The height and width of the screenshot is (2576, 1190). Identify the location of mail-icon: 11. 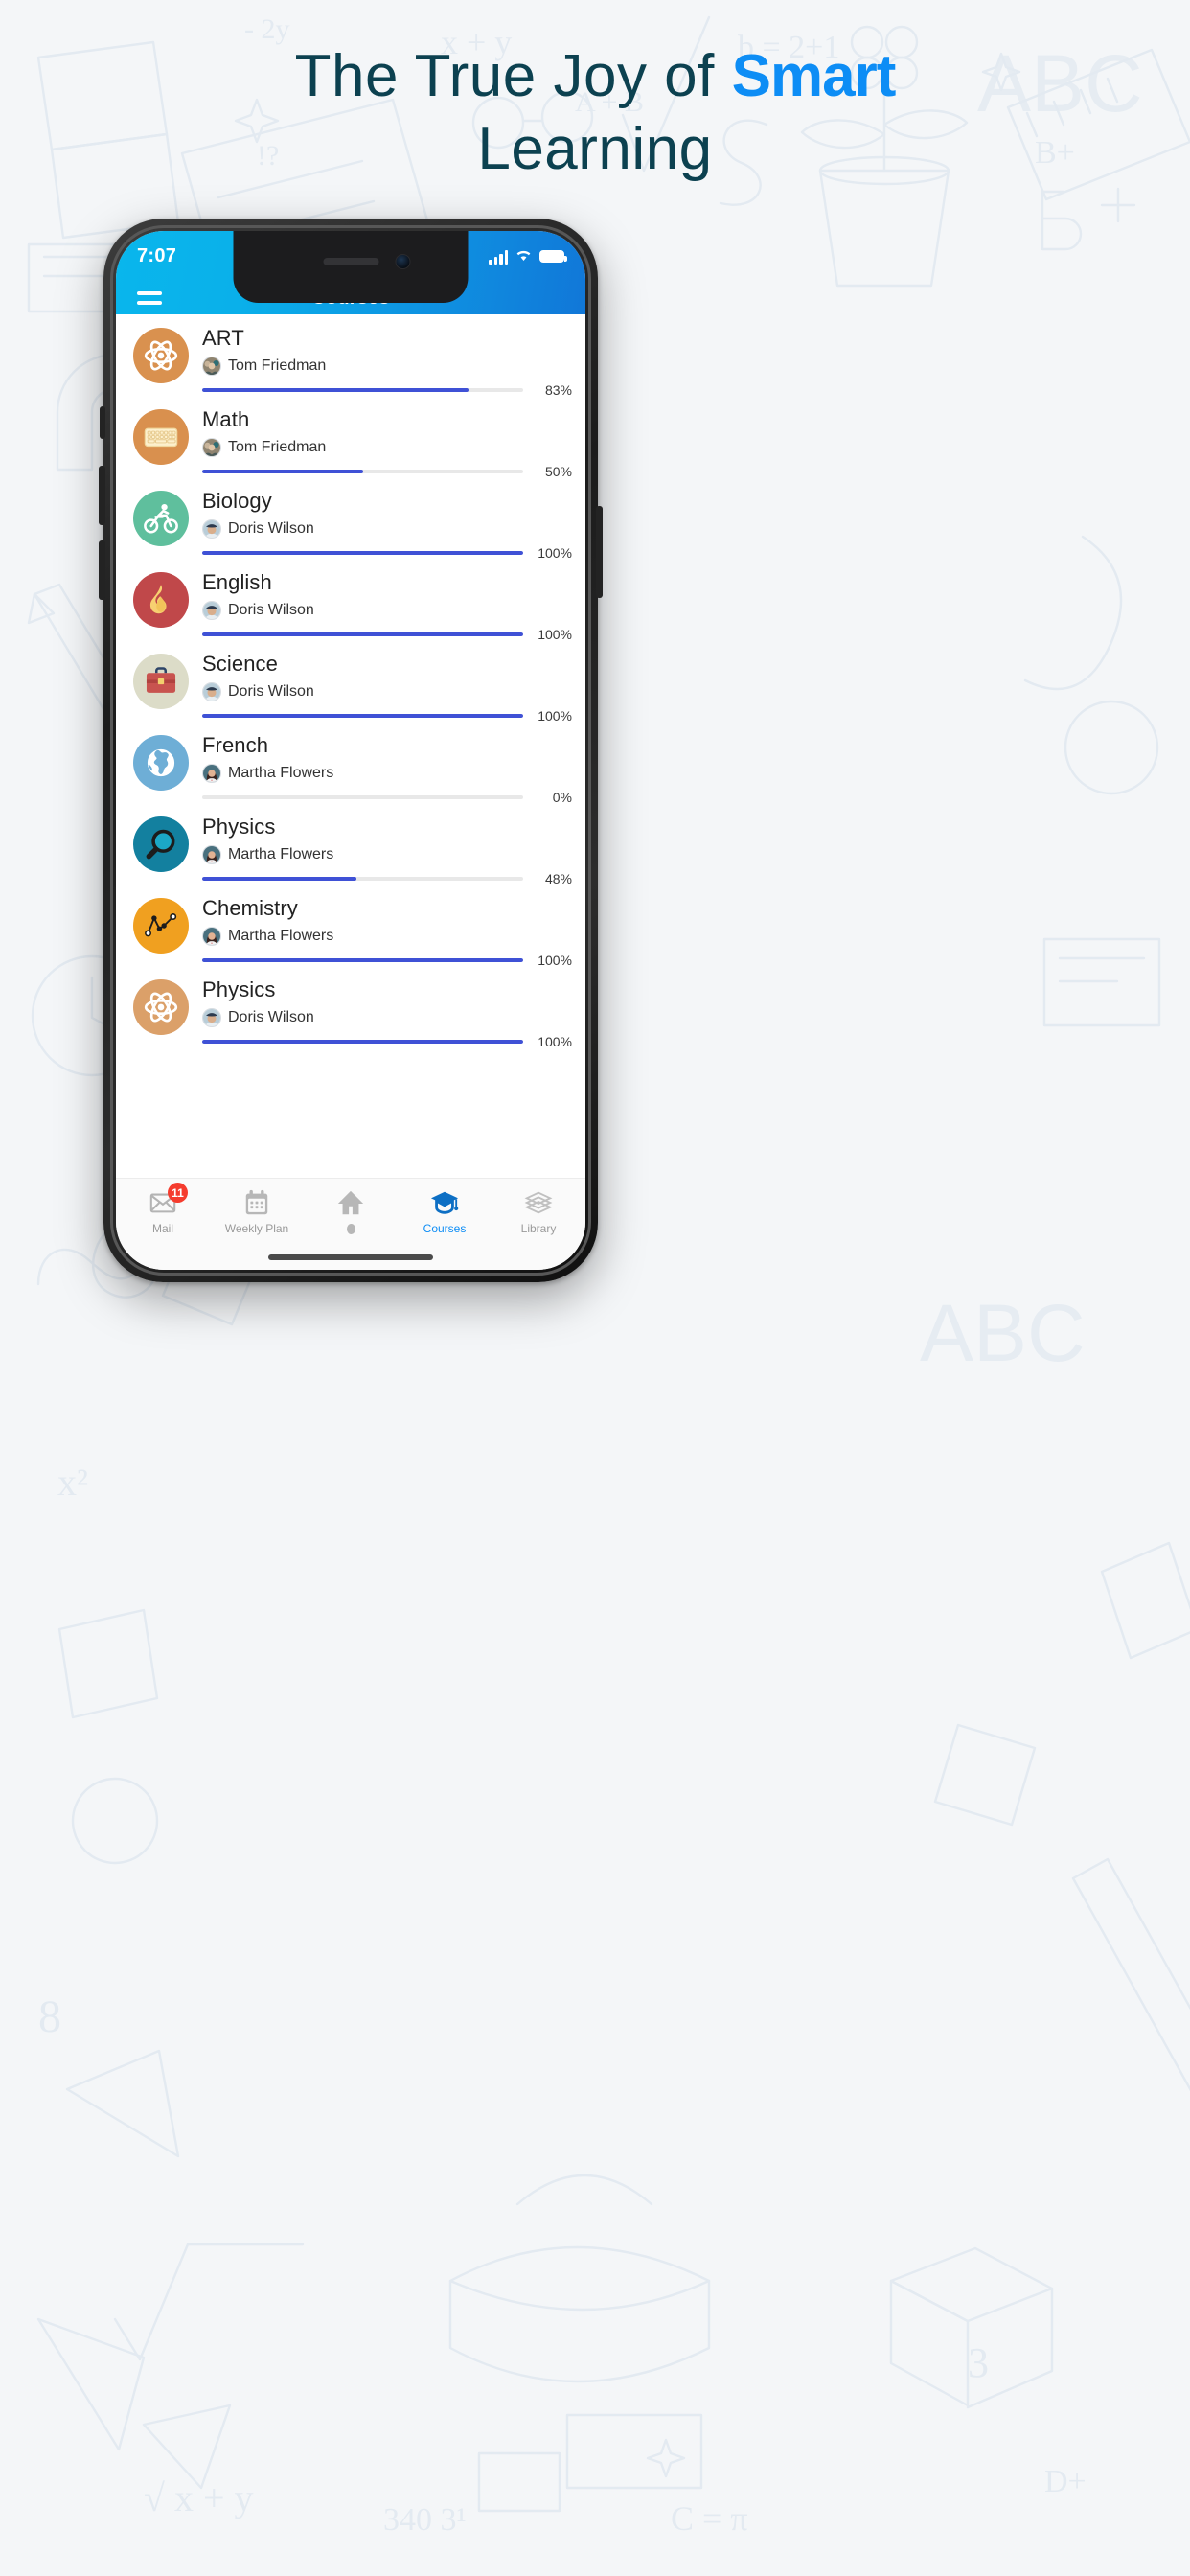
(168, 1200).